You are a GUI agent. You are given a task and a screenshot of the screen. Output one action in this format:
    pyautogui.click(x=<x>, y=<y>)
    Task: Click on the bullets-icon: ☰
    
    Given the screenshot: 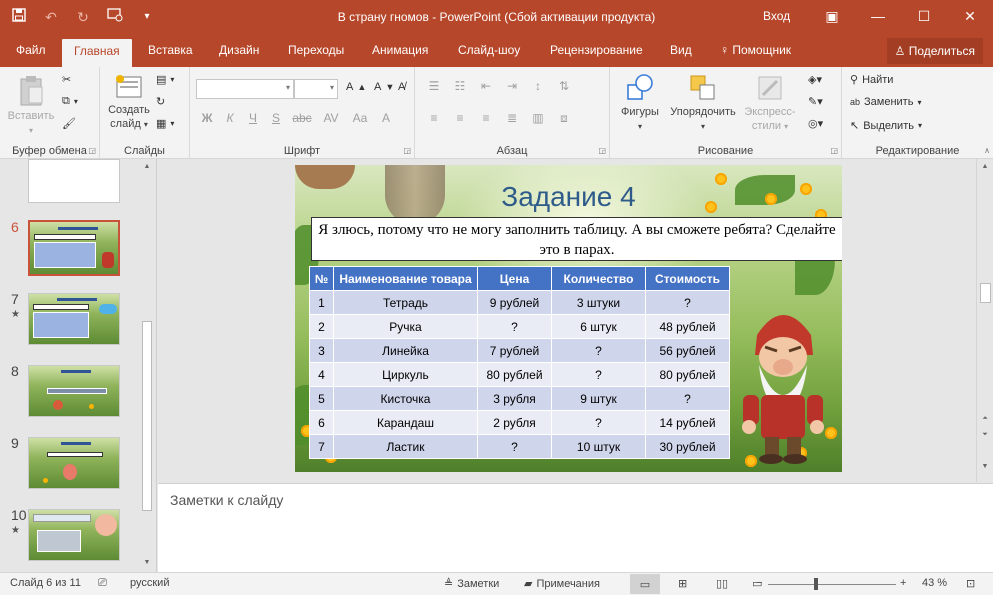 What is the action you would take?
    pyautogui.click(x=434, y=86)
    